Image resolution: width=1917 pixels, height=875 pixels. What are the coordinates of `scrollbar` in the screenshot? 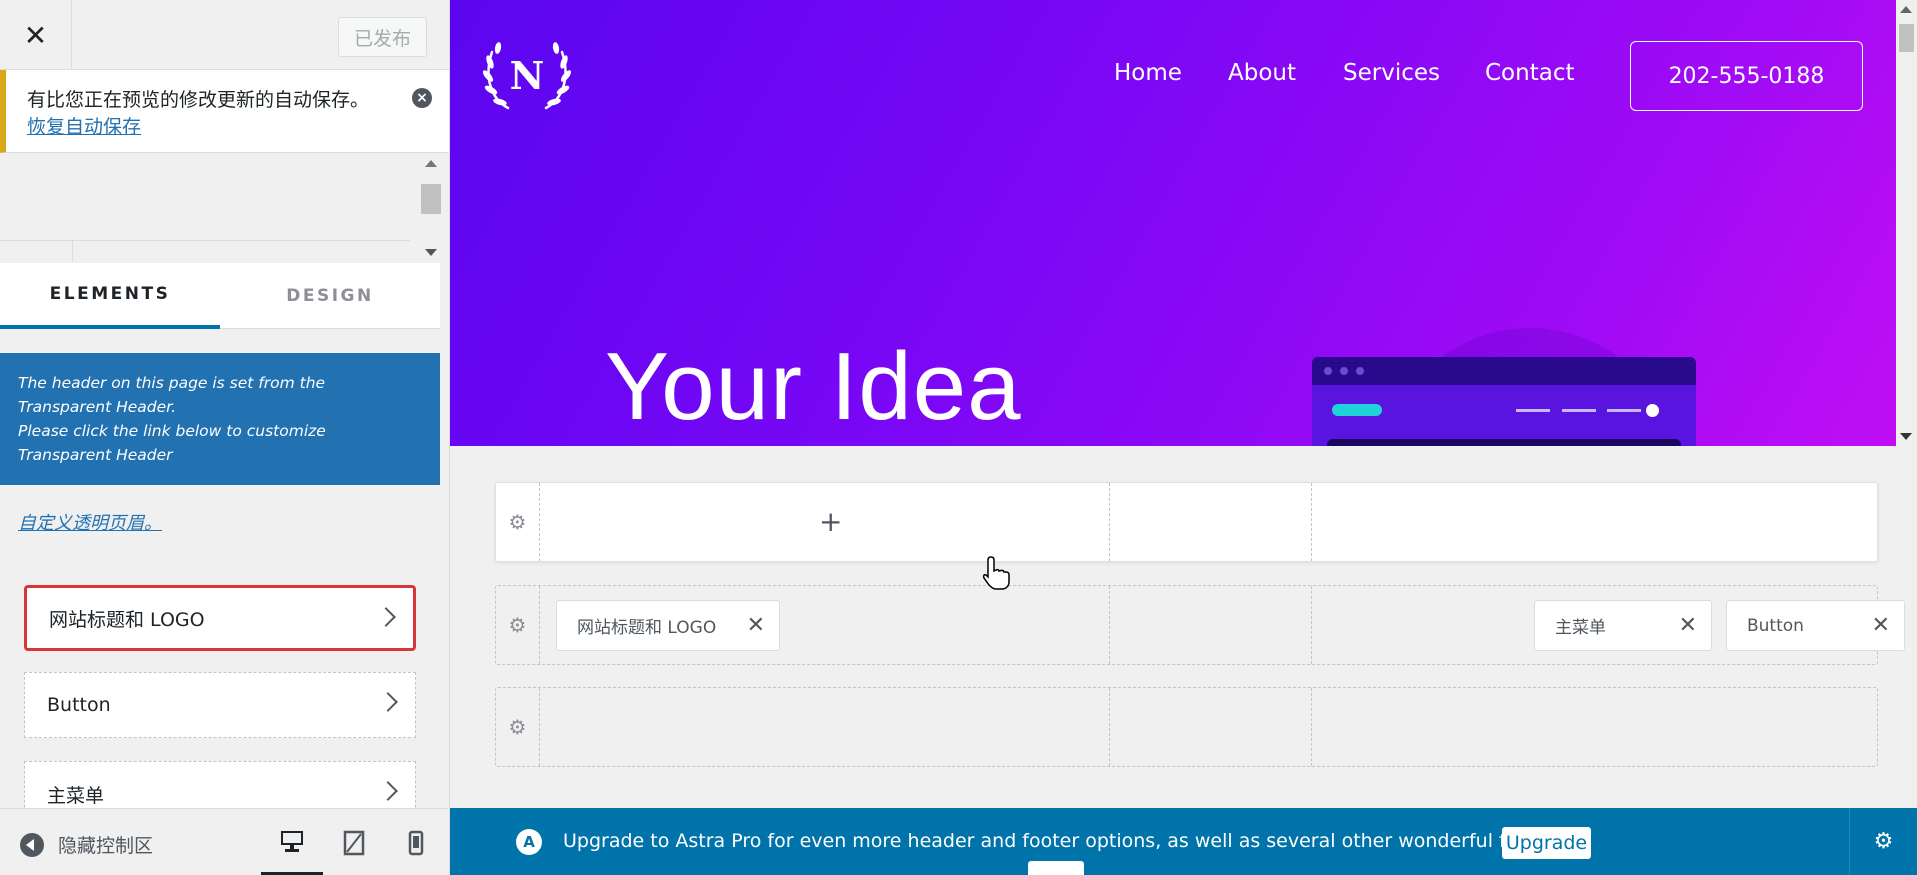 It's located at (431, 208).